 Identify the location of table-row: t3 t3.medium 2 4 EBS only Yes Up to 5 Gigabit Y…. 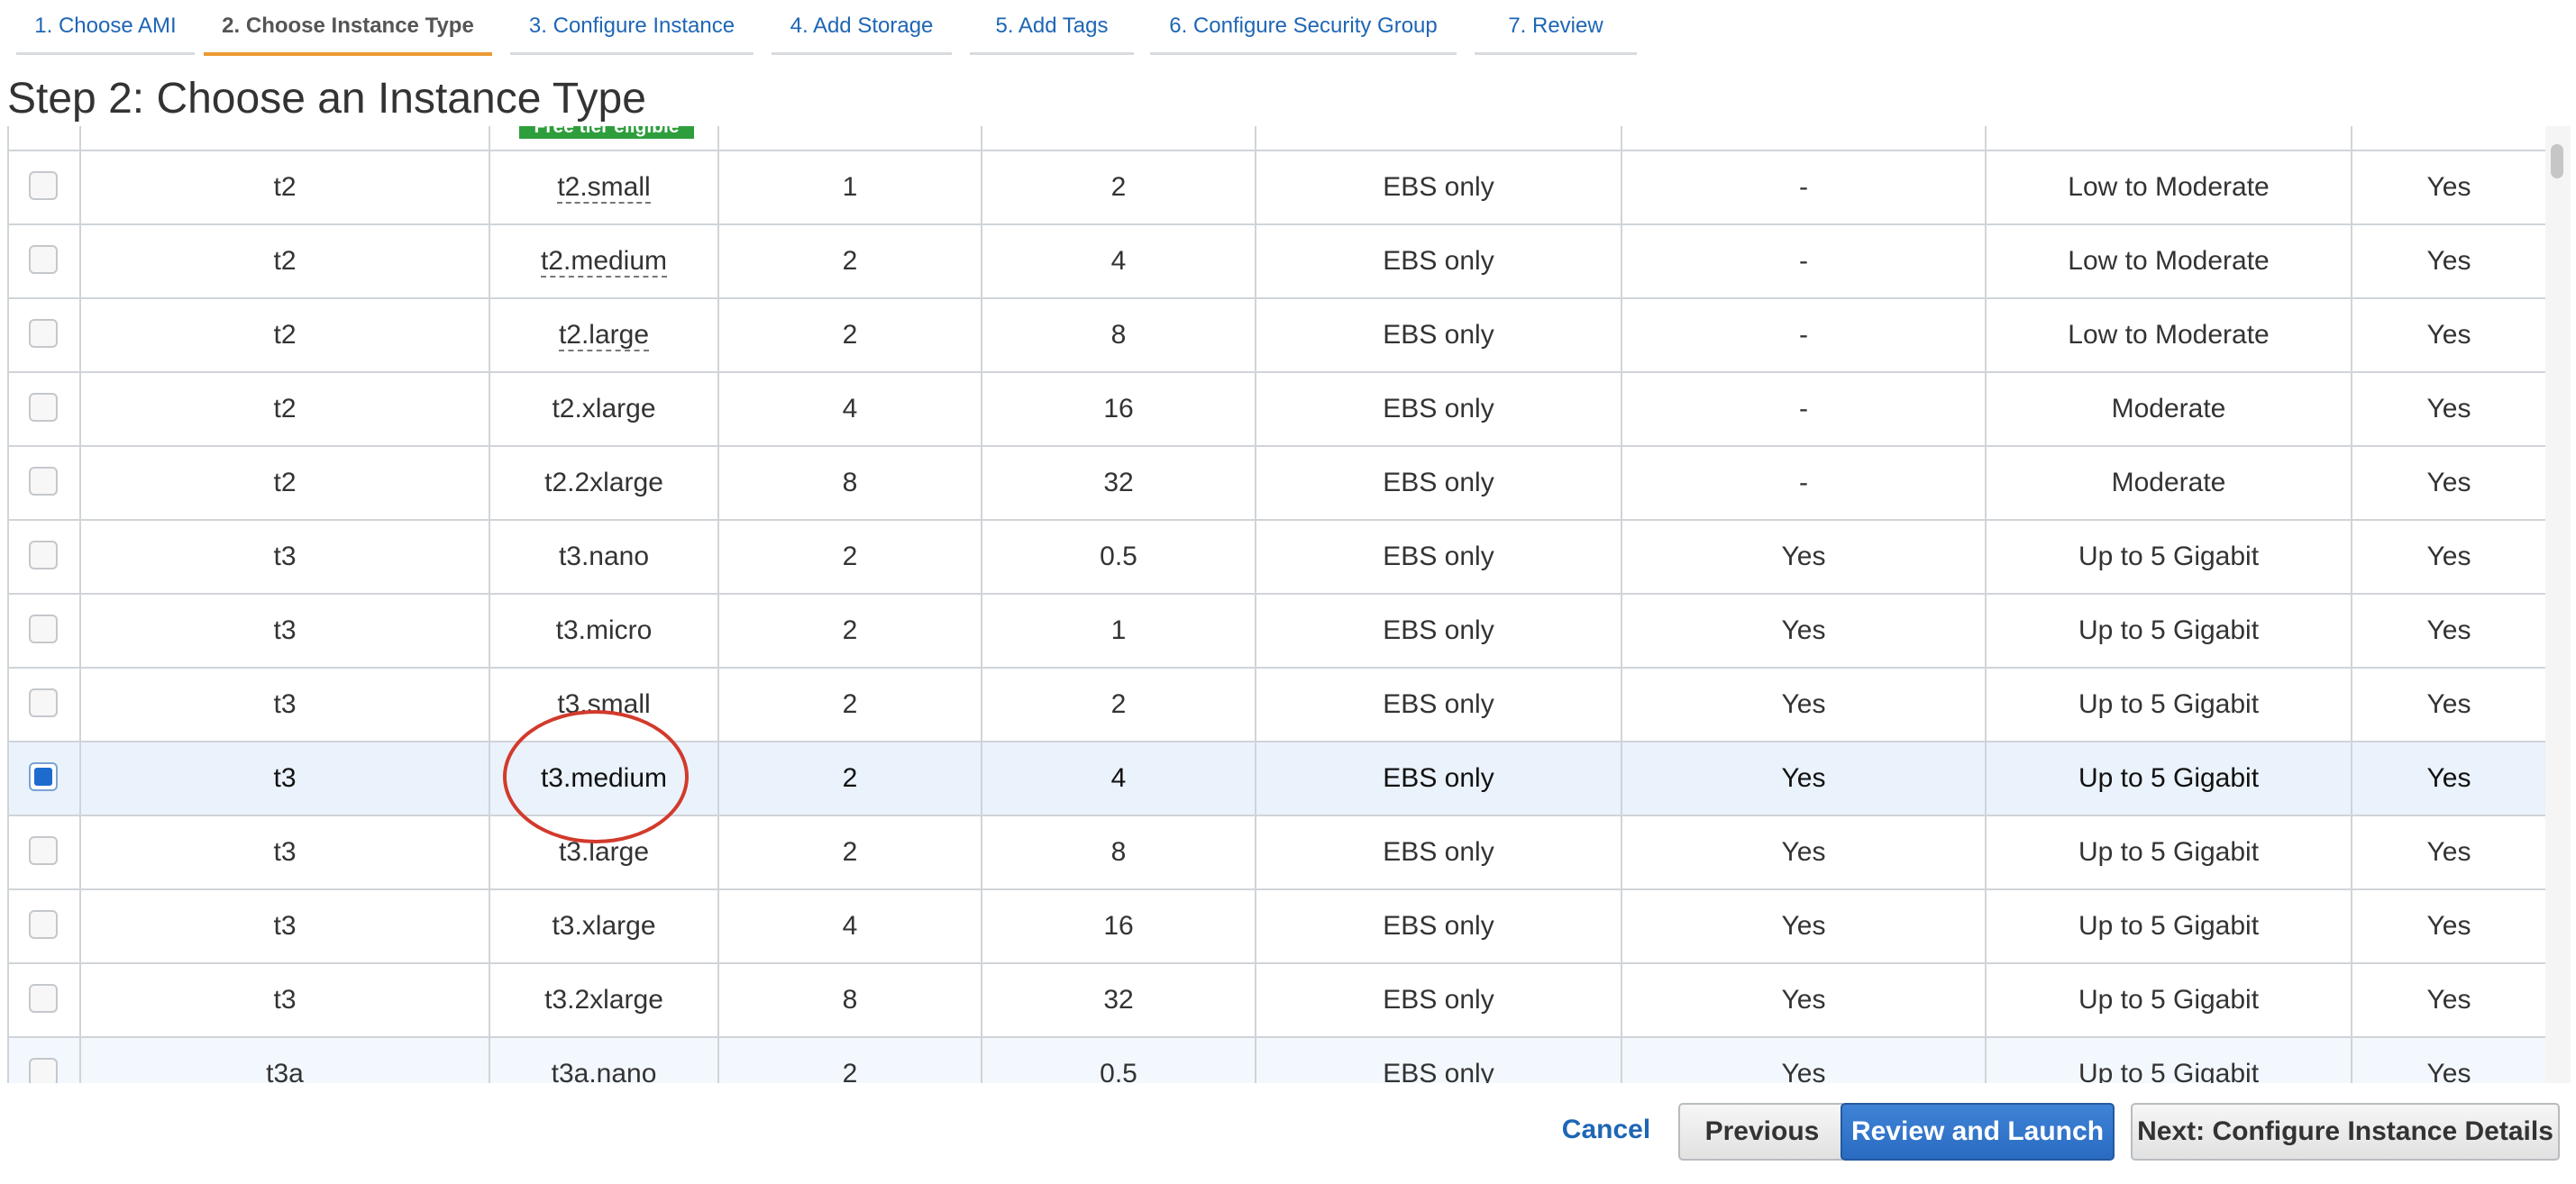
(1277, 778).